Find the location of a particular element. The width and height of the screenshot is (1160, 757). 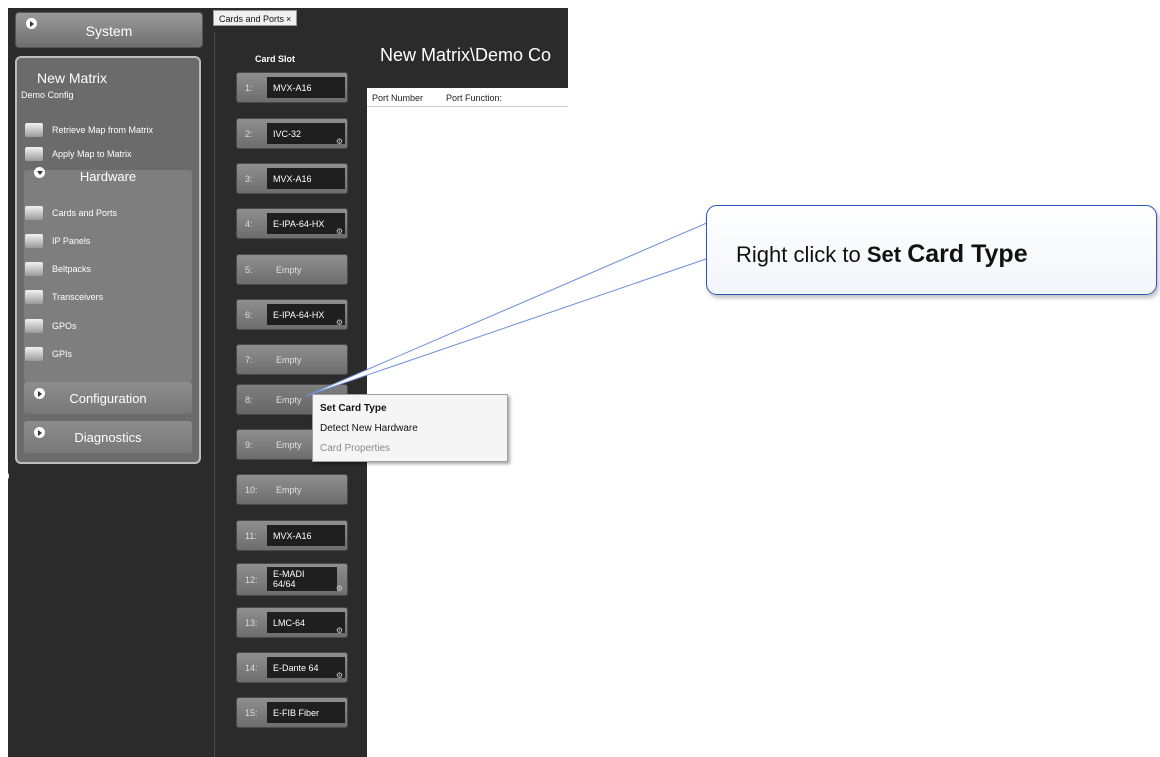

slot-number: 10: is located at coordinates (251, 490).